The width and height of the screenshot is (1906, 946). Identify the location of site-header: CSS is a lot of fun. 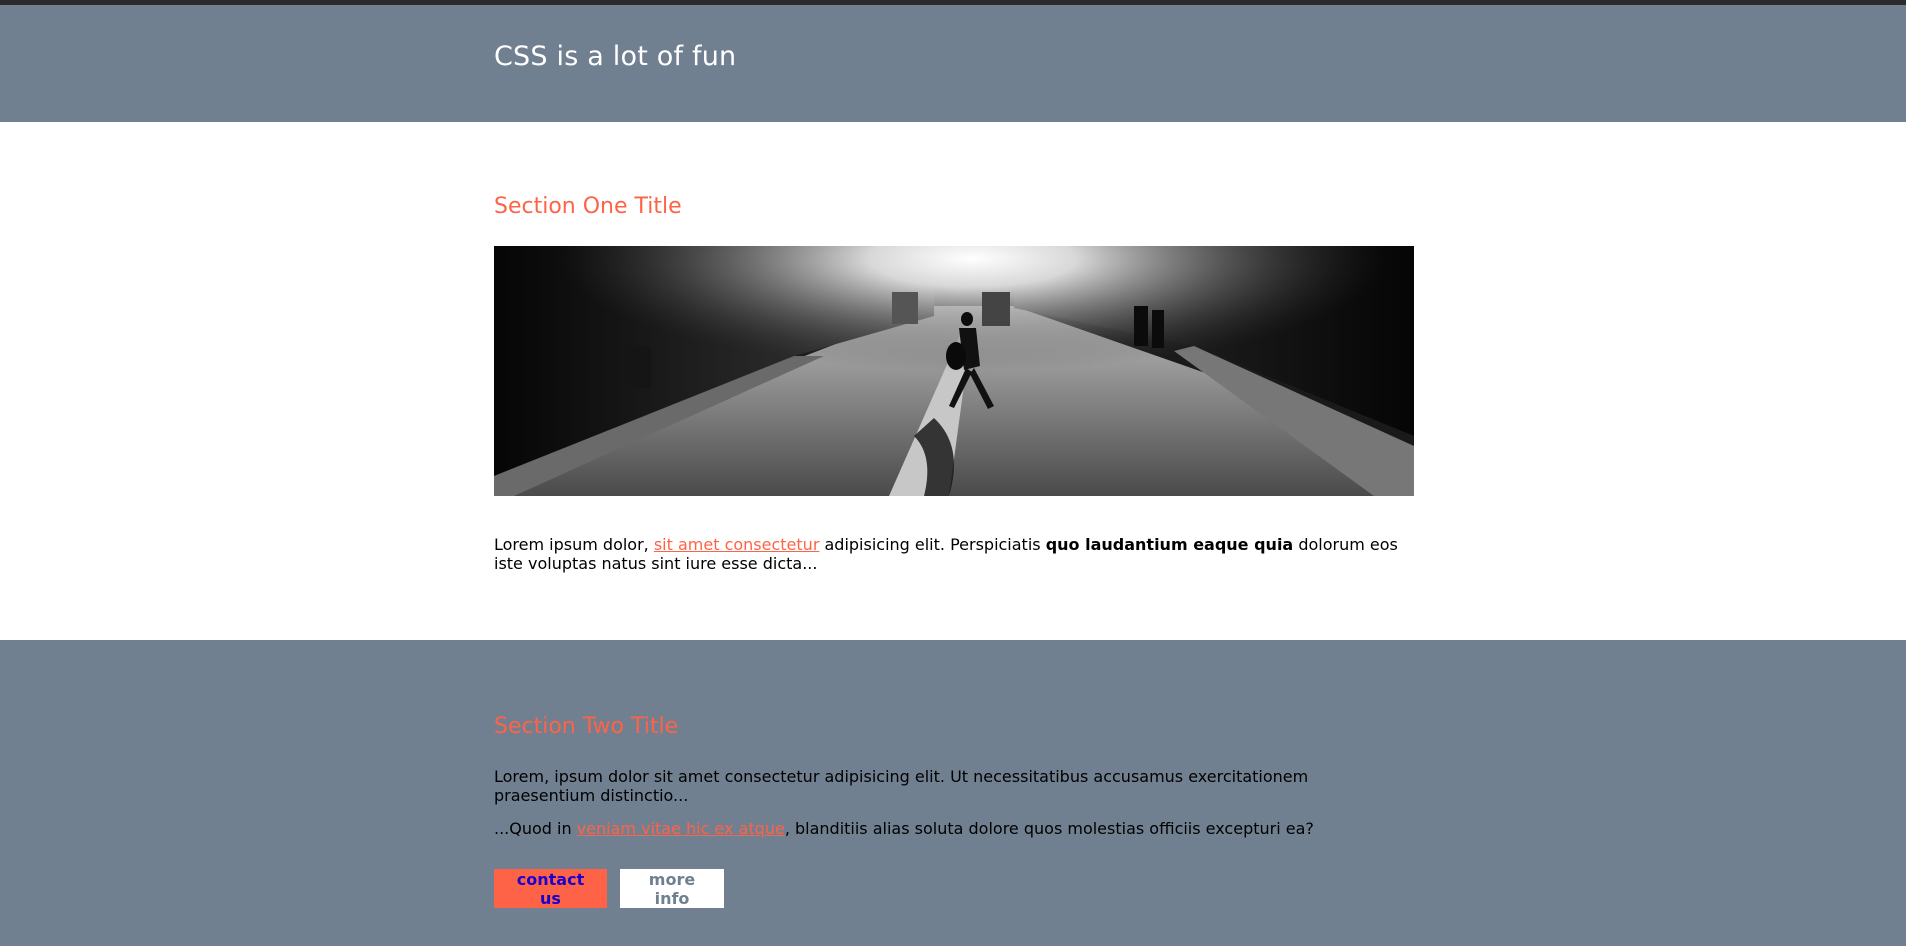
(953, 63).